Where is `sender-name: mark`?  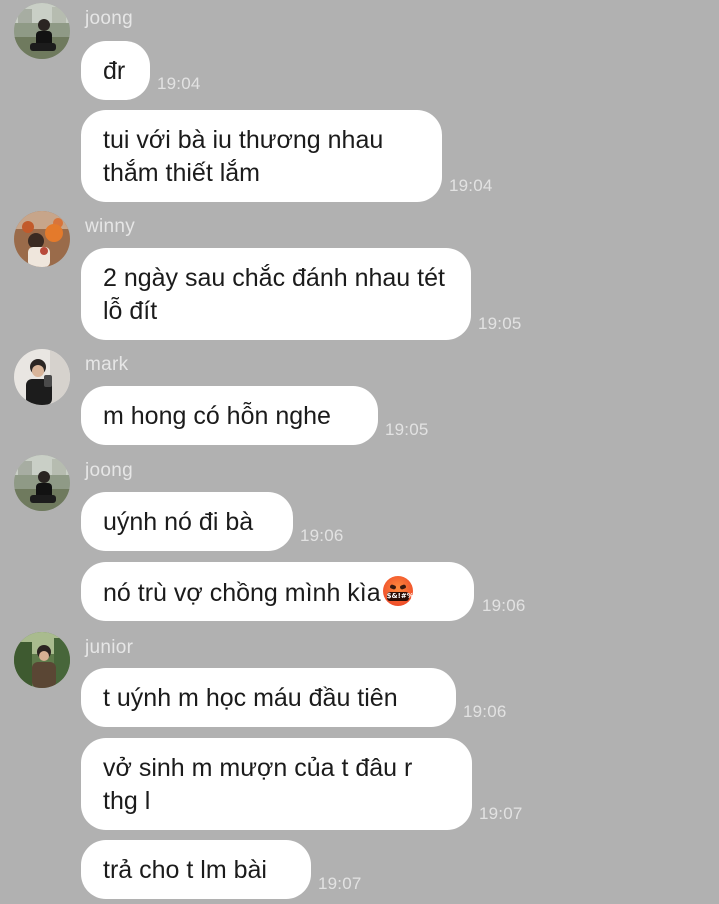 sender-name: mark is located at coordinates (107, 364).